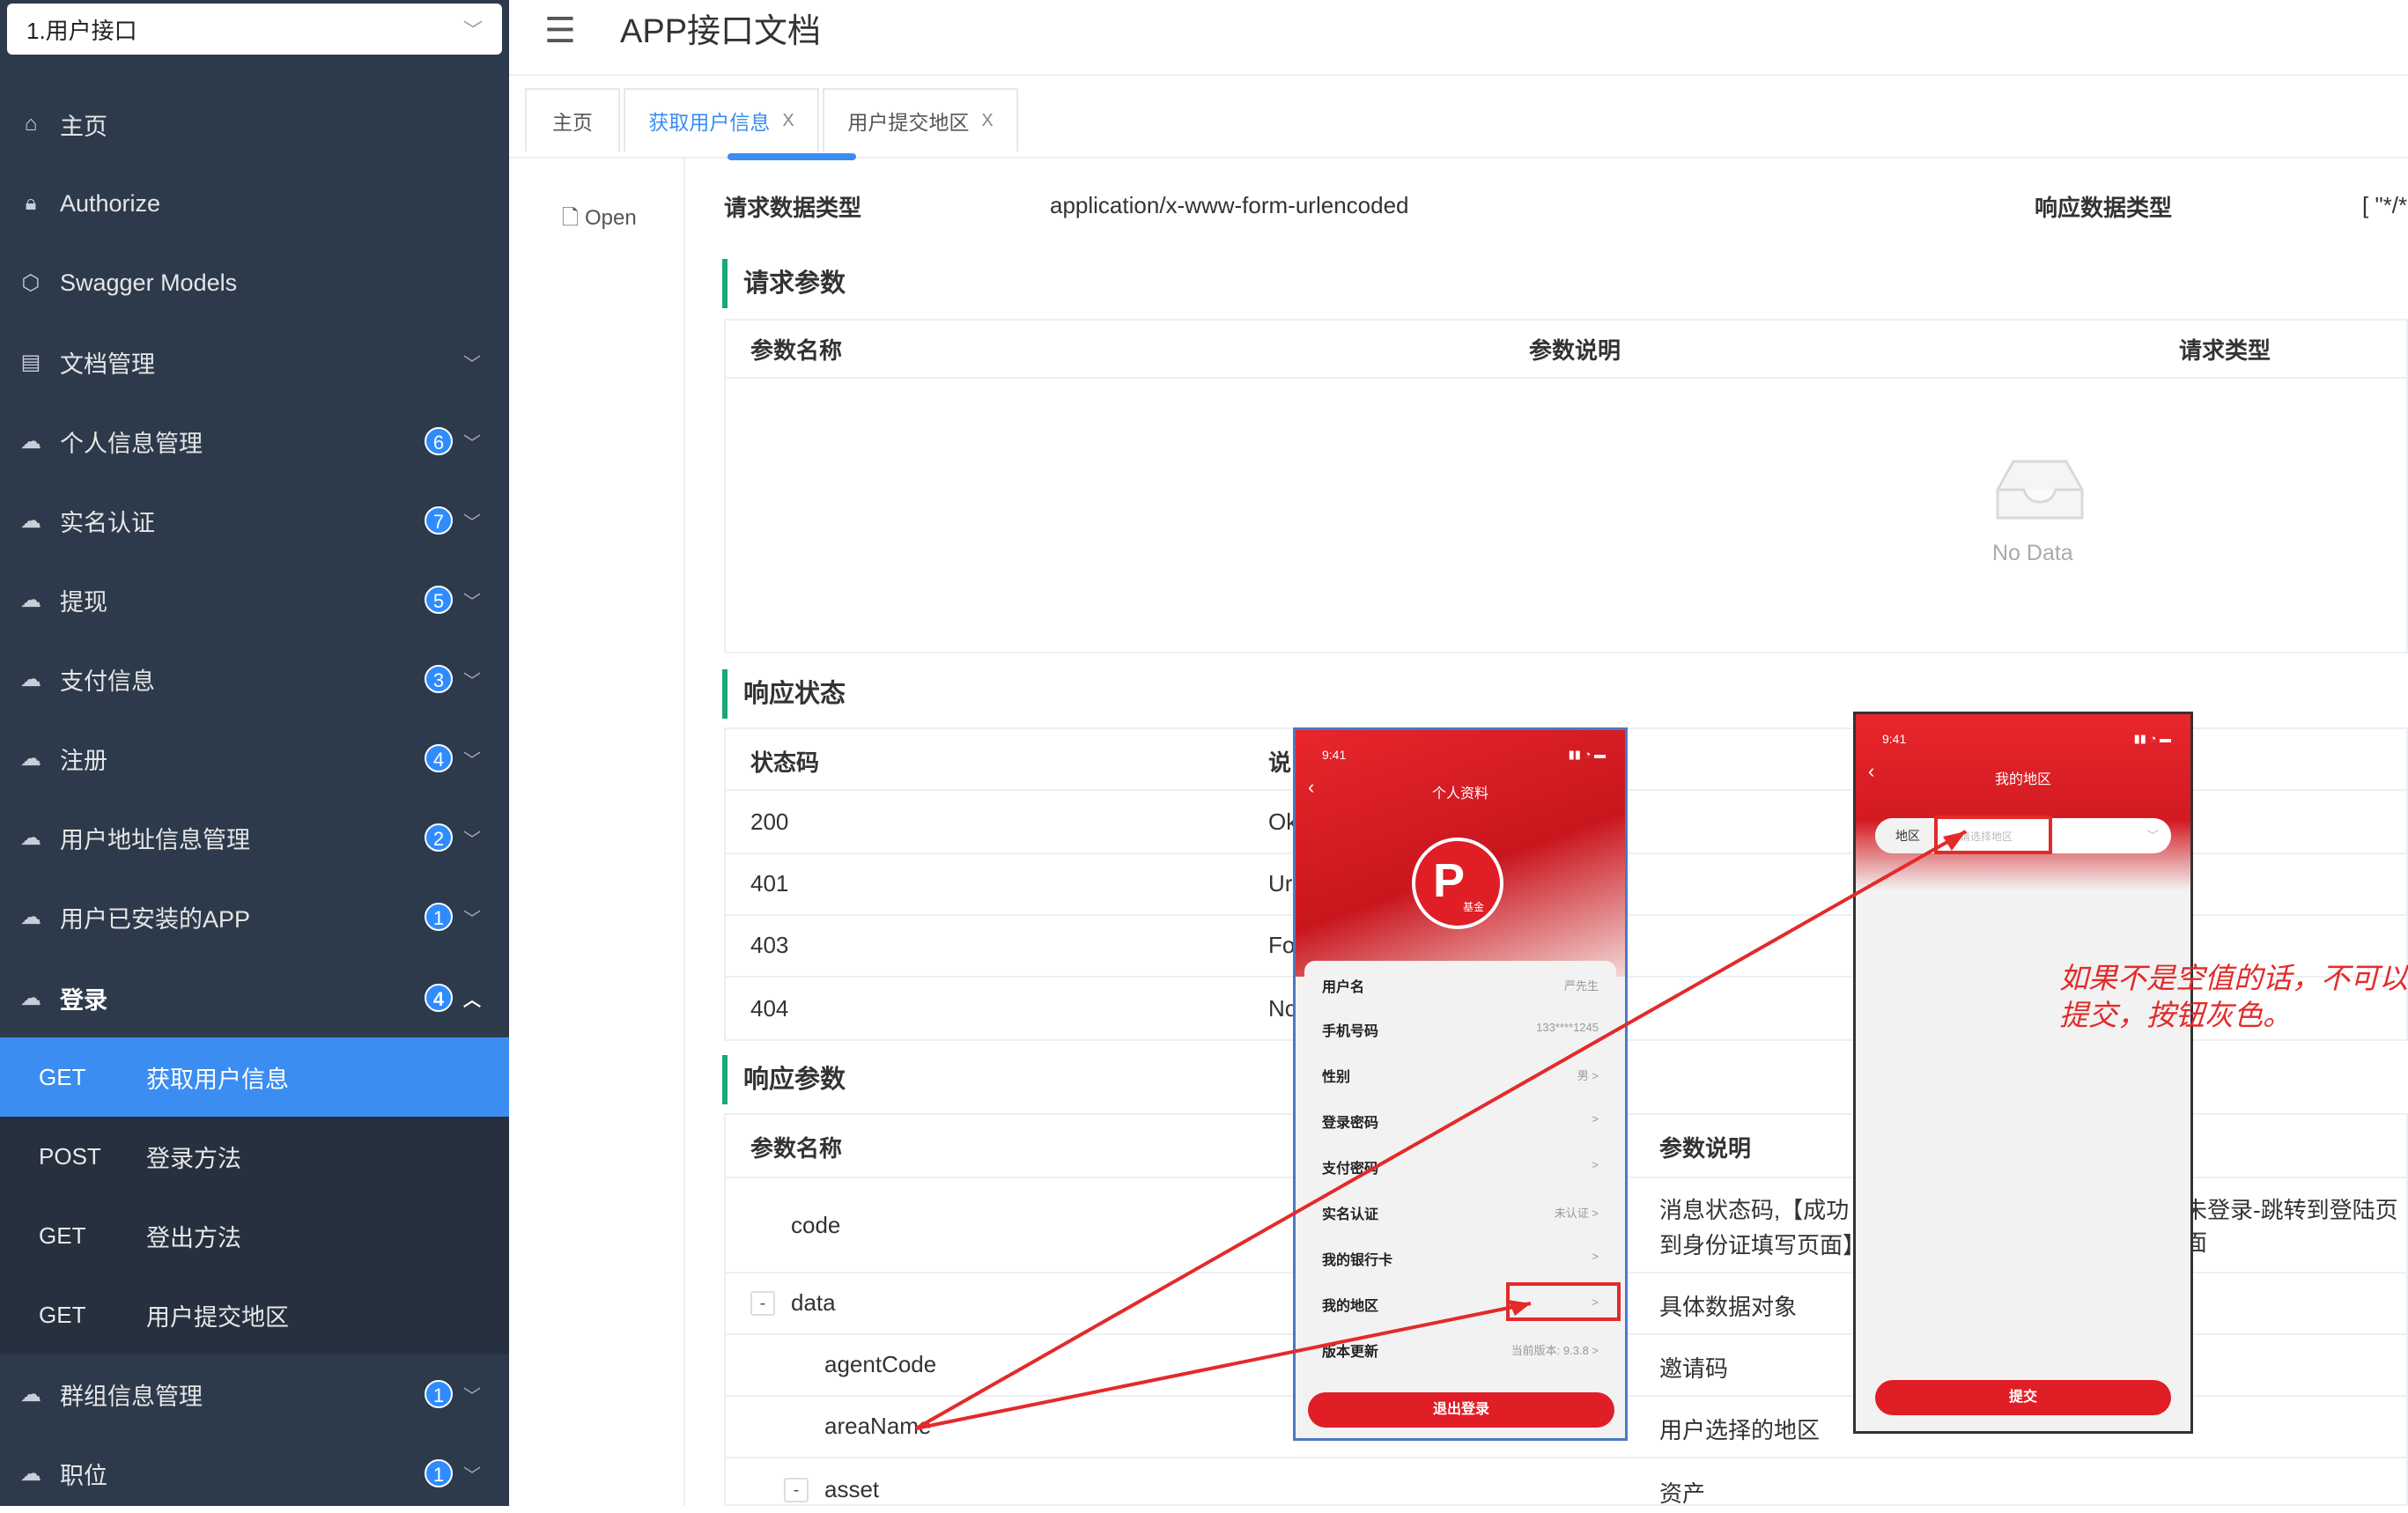 This screenshot has width=2408, height=1513. What do you see at coordinates (1563, 1301) in the screenshot?
I see `highlight-box-my-area` at bounding box center [1563, 1301].